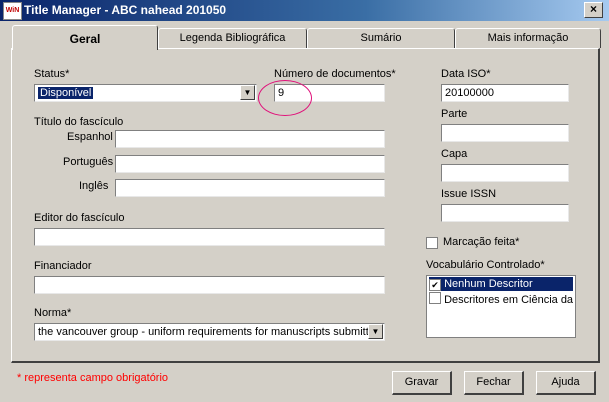 The height and width of the screenshot is (402, 609). What do you see at coordinates (566, 383) in the screenshot?
I see `ajuda-button: Ajuda` at bounding box center [566, 383].